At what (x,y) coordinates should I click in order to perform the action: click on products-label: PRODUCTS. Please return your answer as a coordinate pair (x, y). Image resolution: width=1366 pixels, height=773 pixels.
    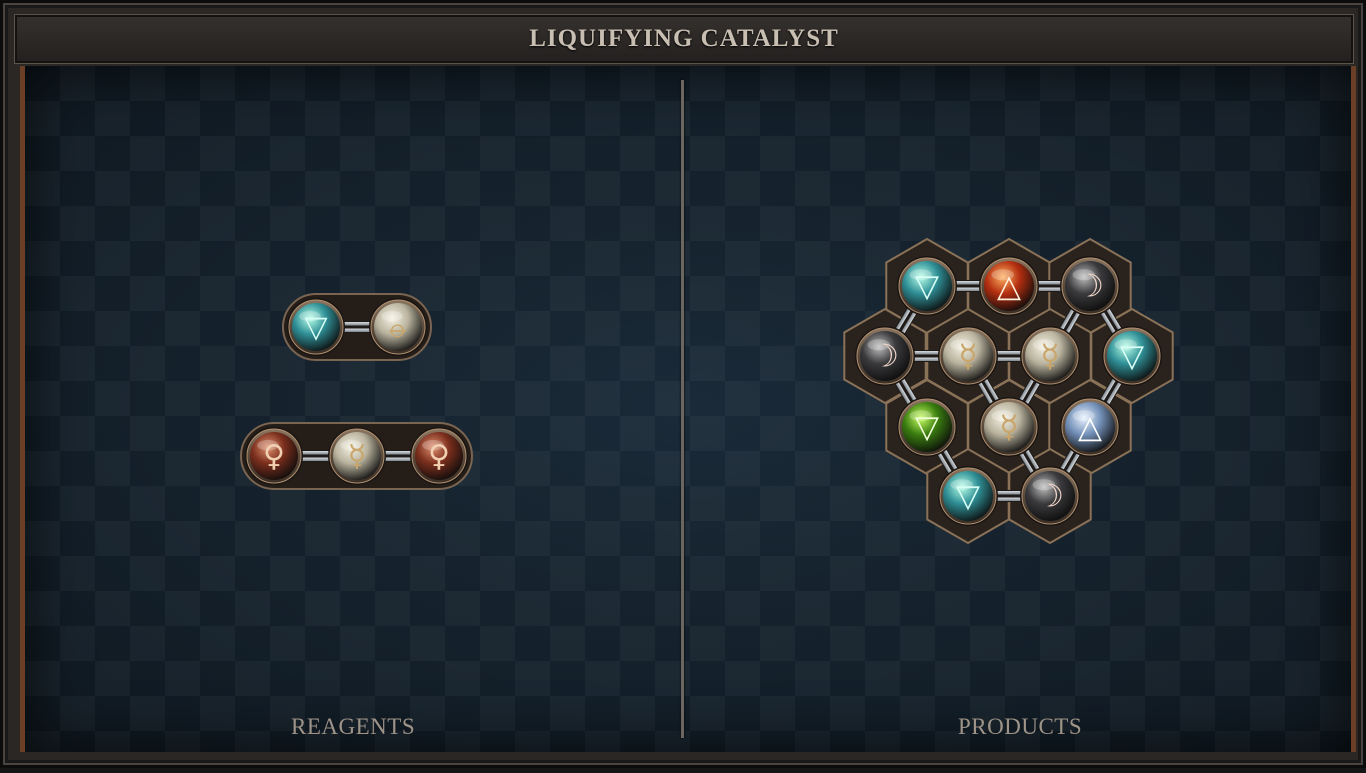
    Looking at the image, I should click on (1020, 726).